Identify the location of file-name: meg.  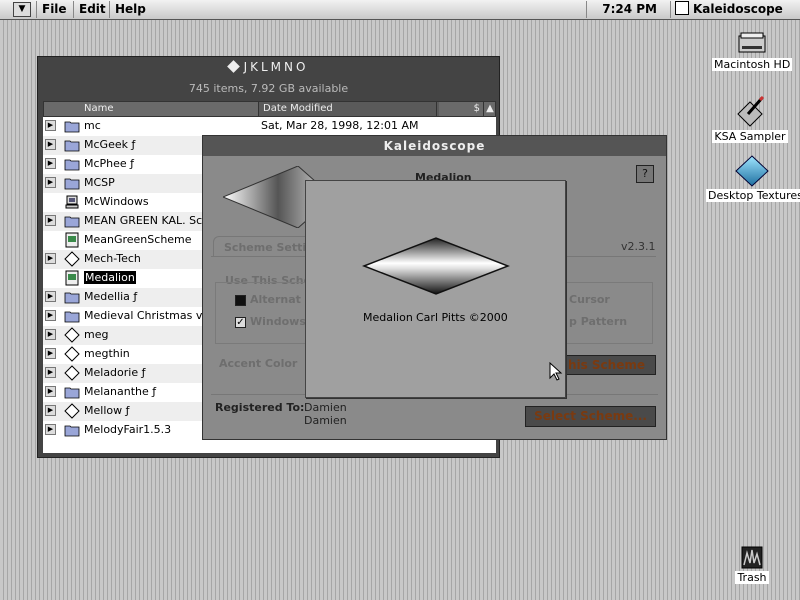
(96, 334).